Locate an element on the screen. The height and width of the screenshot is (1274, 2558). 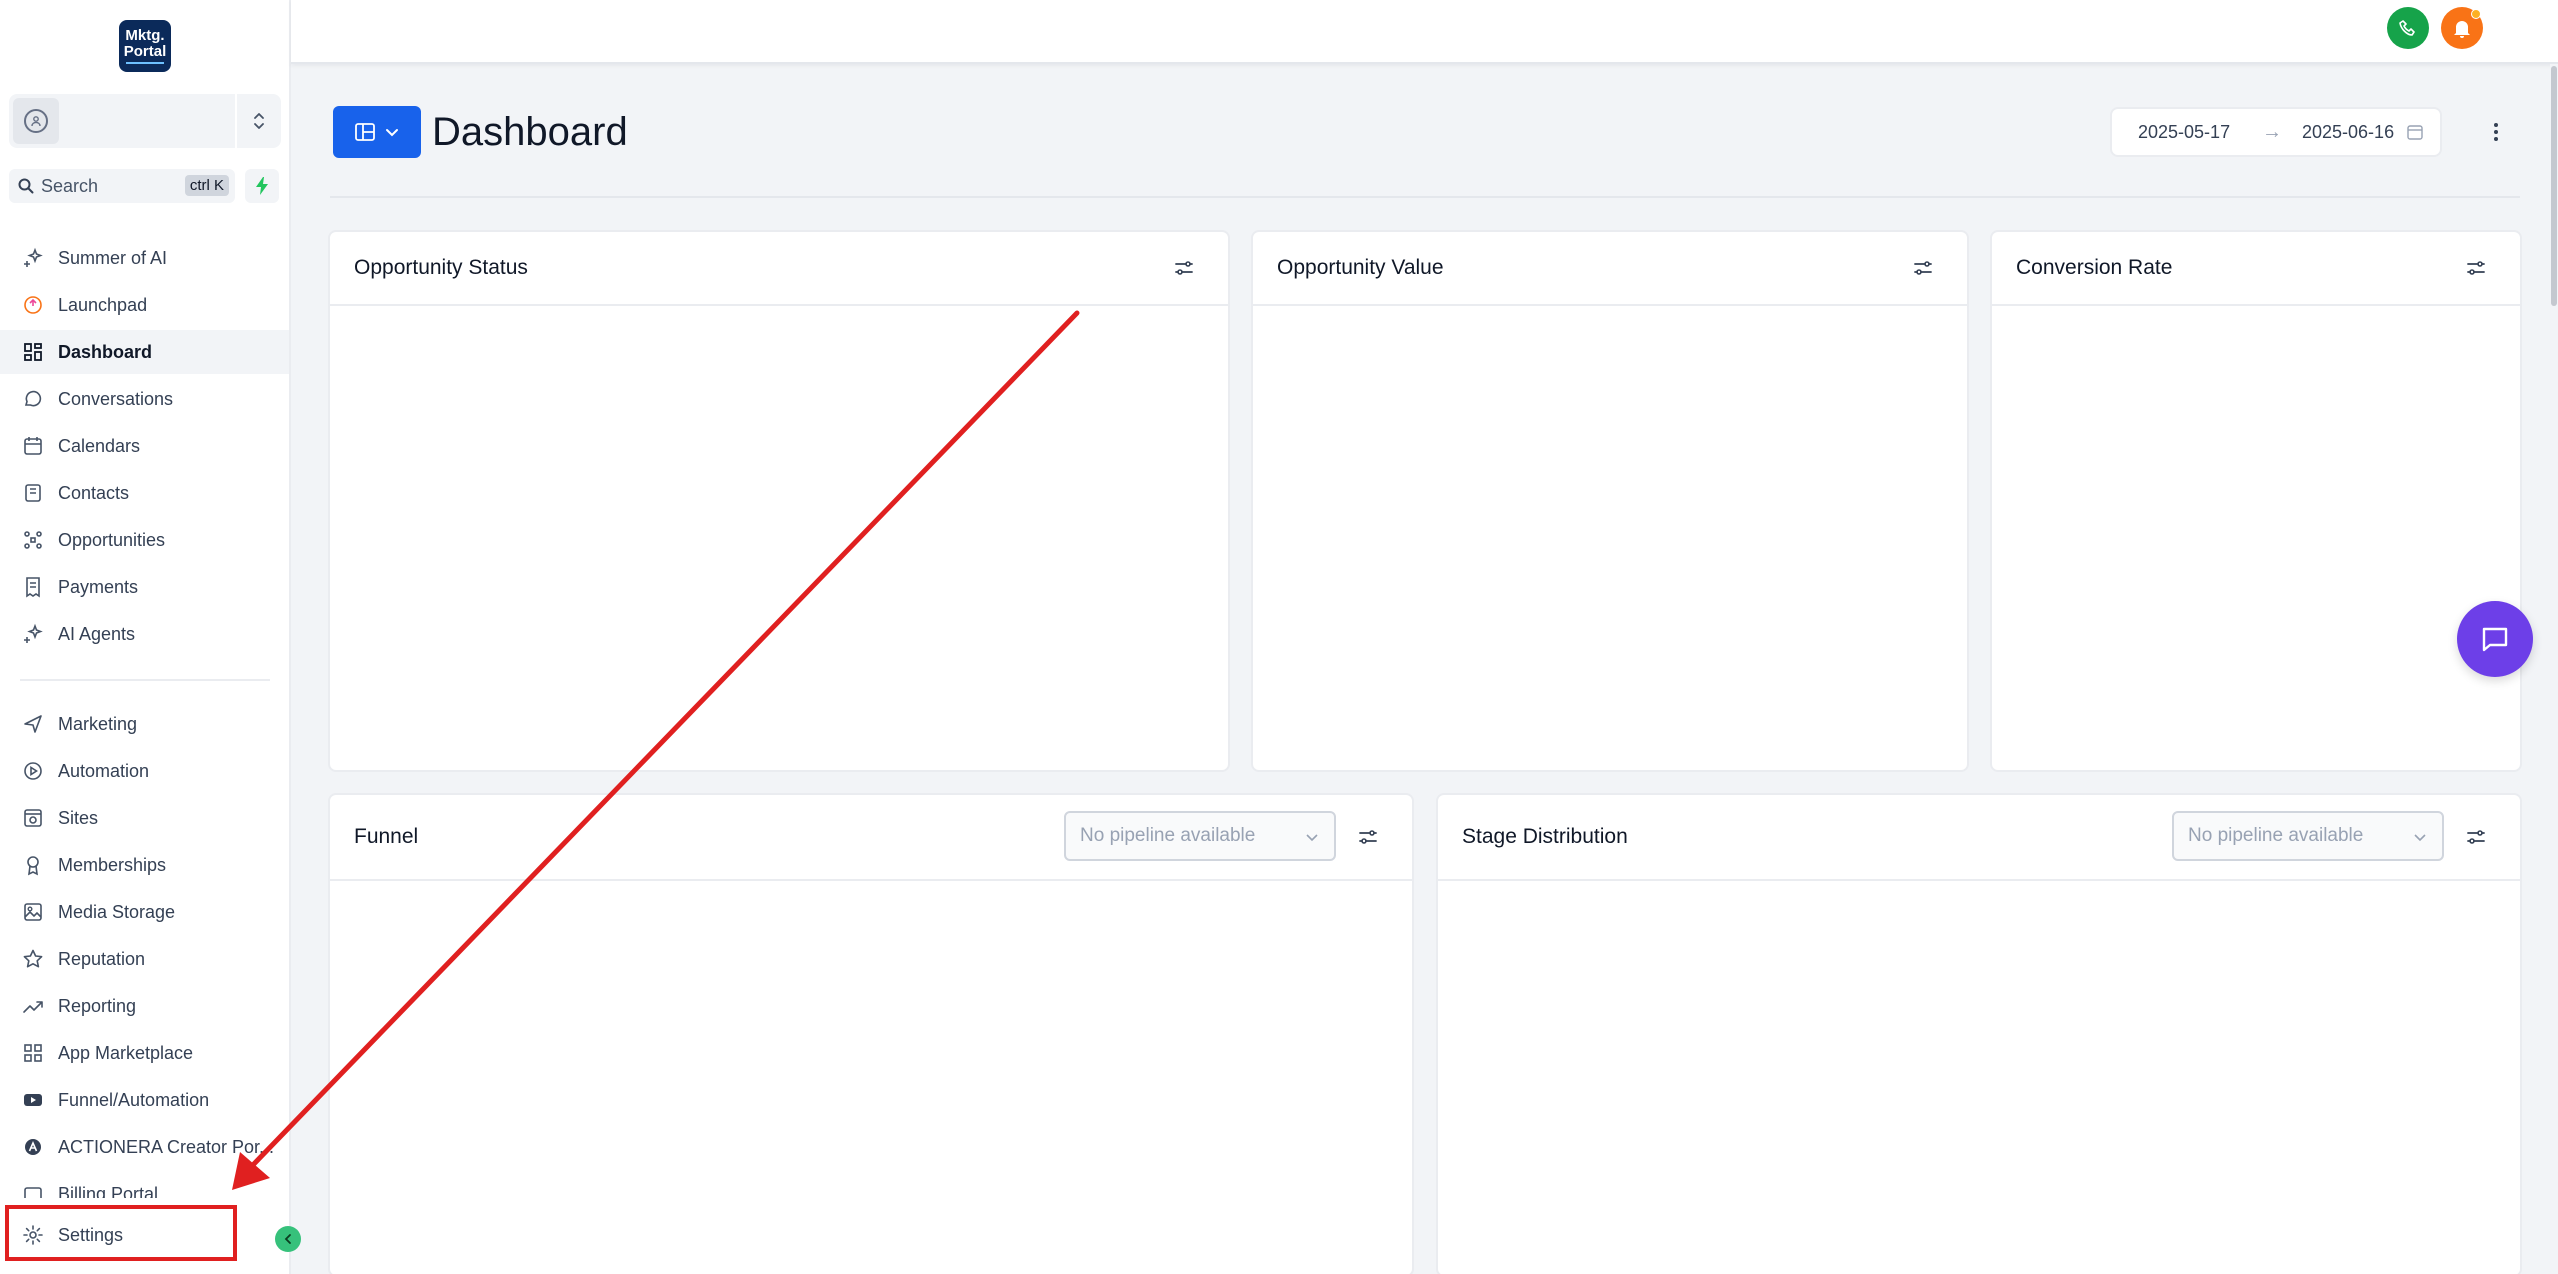
lightning-icon is located at coordinates (262, 186).